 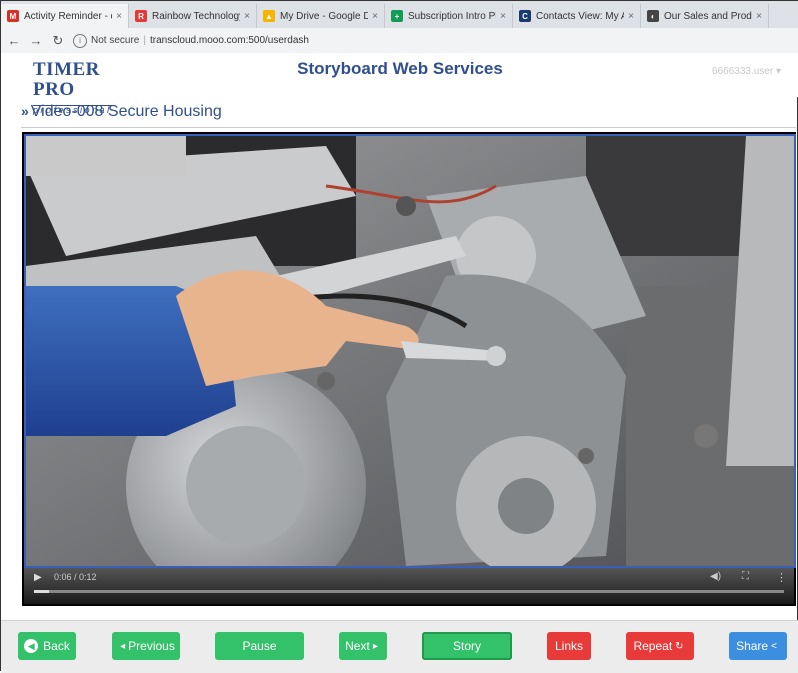 What do you see at coordinates (13, 16) in the screenshot?
I see `gmail-icon: M` at bounding box center [13, 16].